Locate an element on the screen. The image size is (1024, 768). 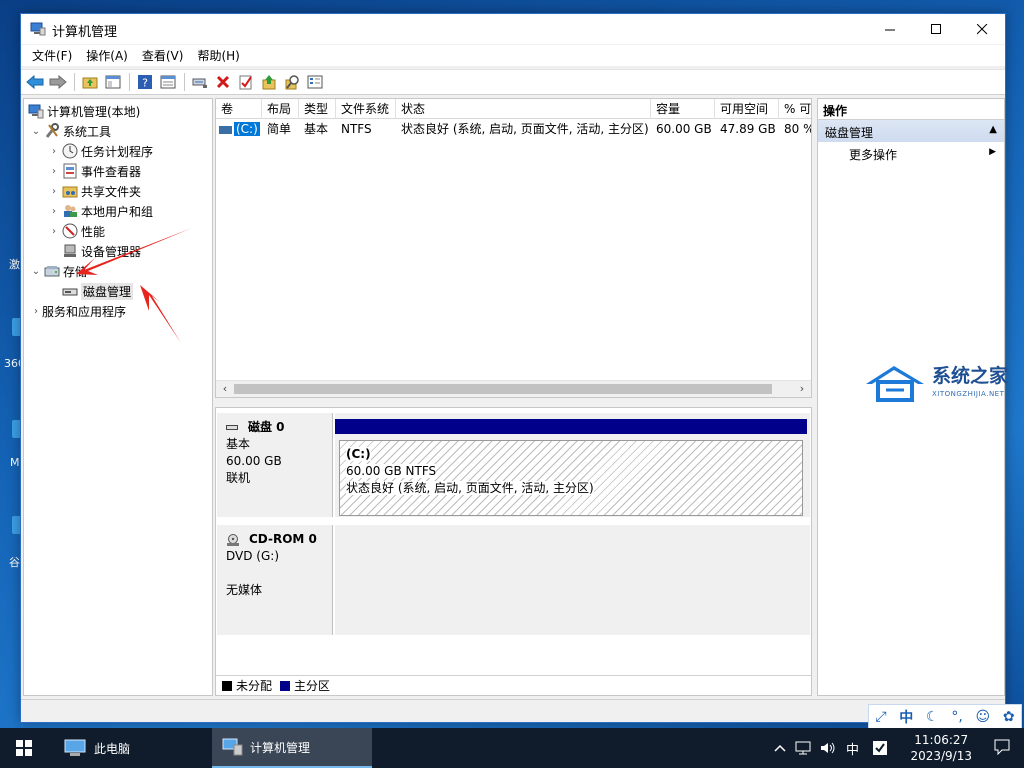
tree-item-shared-folders: › 共享文件夹 is located at coordinates (94, 191).